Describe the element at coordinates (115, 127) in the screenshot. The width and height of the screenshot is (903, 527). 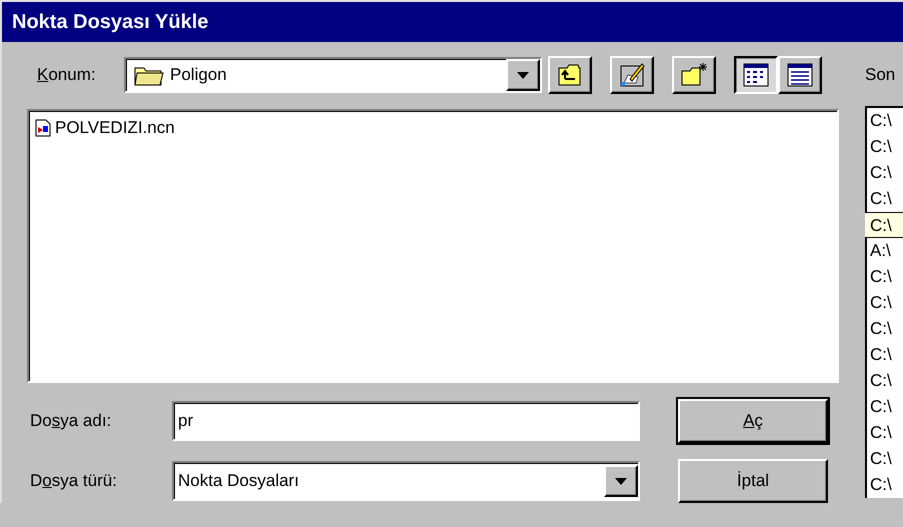
I see `file-name: POLVEDIZI.ncn` at that location.